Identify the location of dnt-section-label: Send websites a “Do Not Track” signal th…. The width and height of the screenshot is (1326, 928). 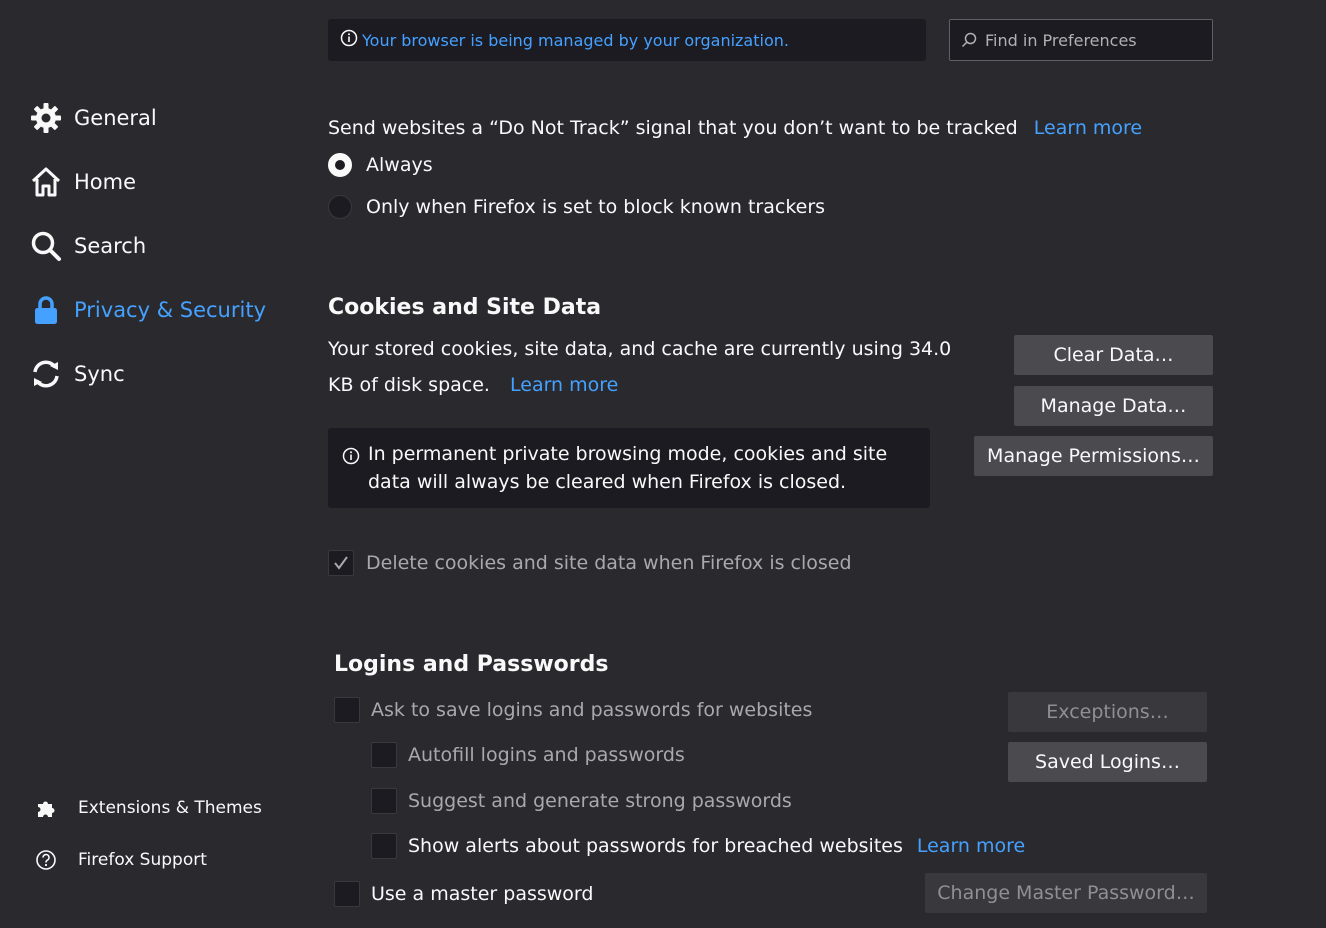
(735, 128).